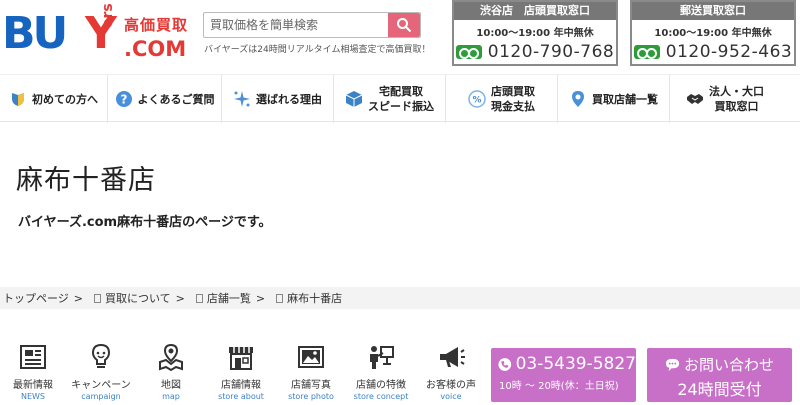 The image size is (800, 405). I want to click on logo-ers: ers, so click(108, 15).